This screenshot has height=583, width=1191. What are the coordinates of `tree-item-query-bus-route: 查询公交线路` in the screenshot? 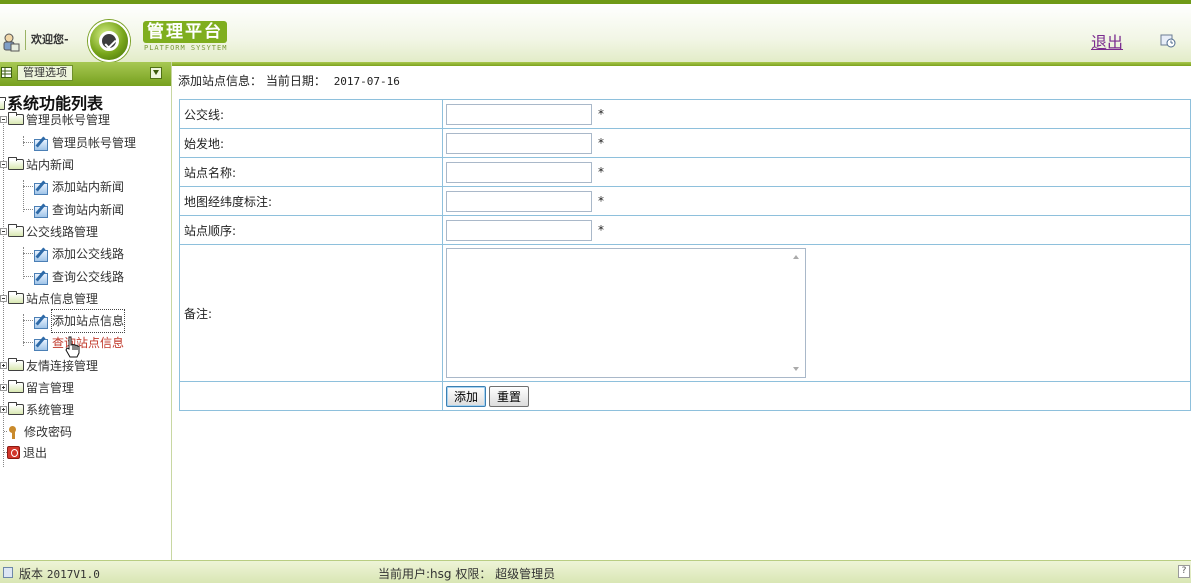 It's located at (73, 276).